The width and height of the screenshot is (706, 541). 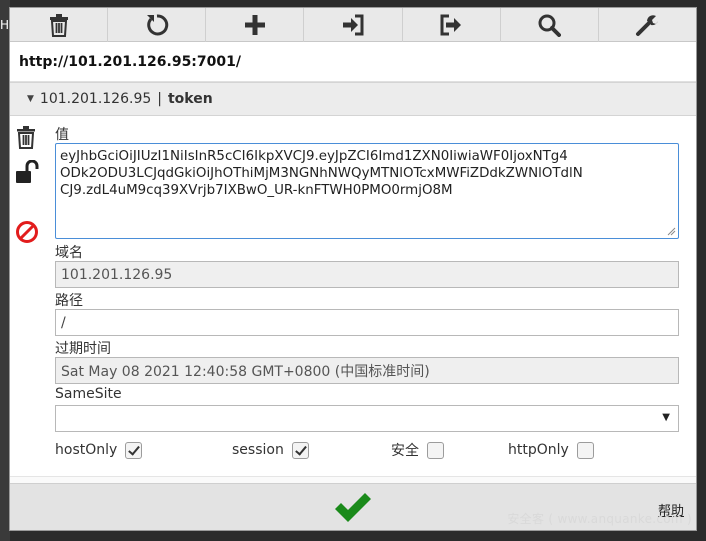 I want to click on checkmark-icon, so click(x=353, y=507).